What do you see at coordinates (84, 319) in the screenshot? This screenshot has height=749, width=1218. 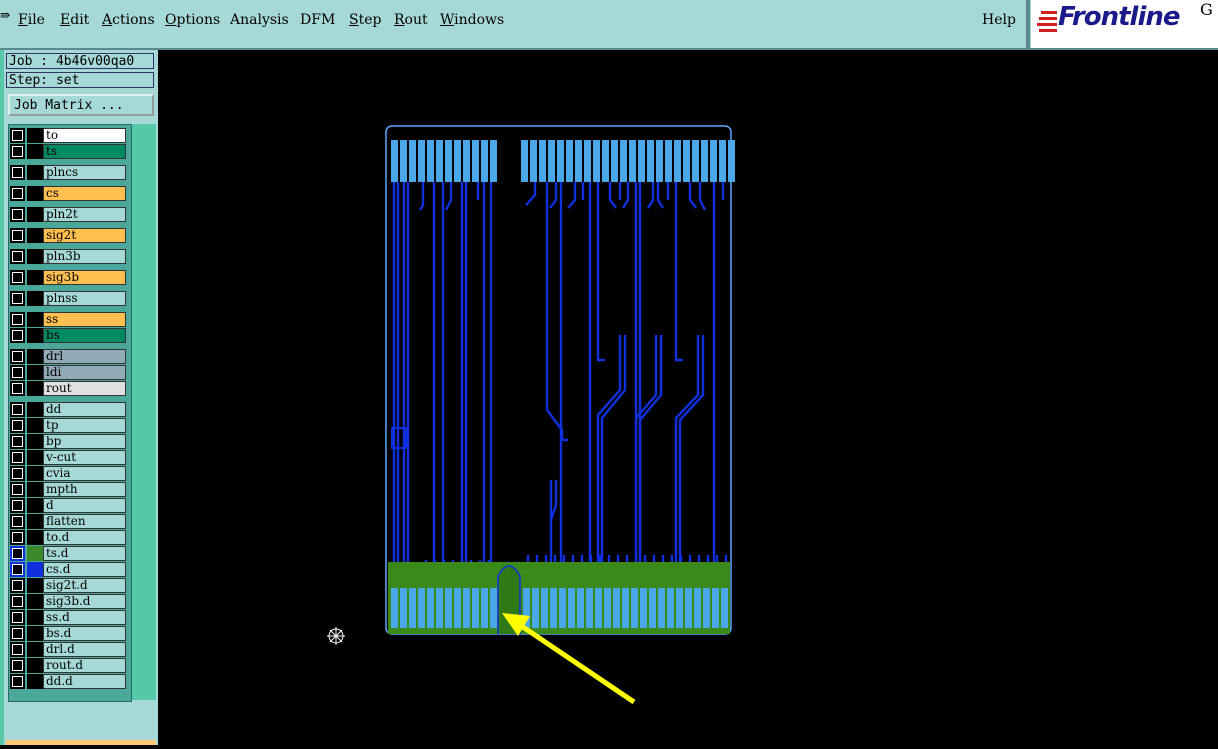 I see `layer-name: ss` at bounding box center [84, 319].